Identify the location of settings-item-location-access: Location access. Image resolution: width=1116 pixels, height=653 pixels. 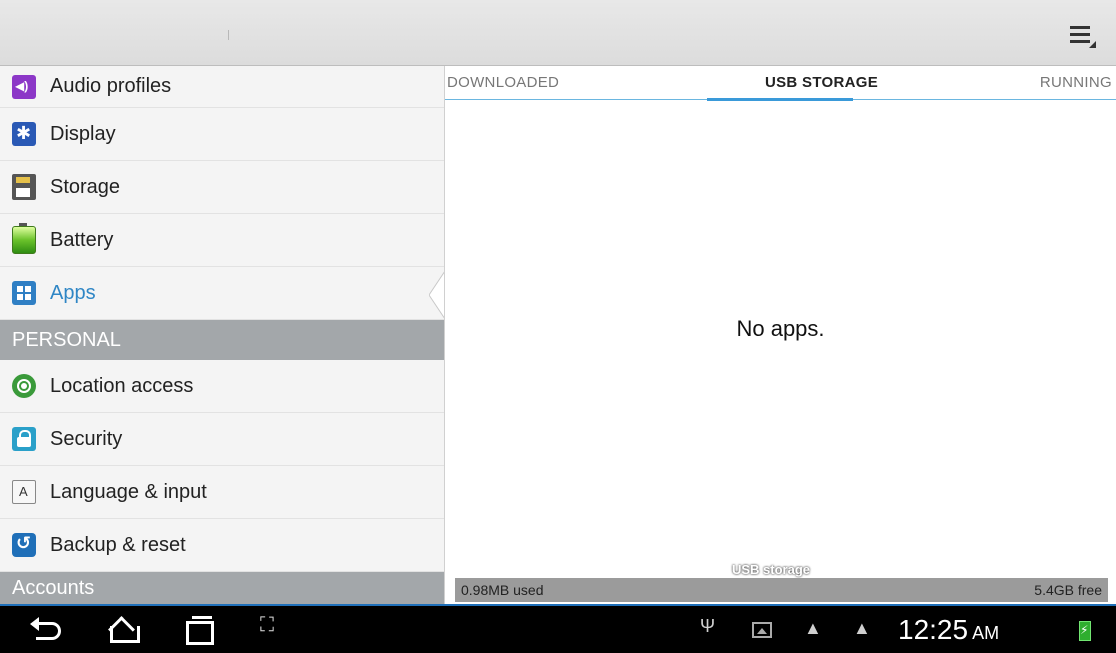
(222, 386).